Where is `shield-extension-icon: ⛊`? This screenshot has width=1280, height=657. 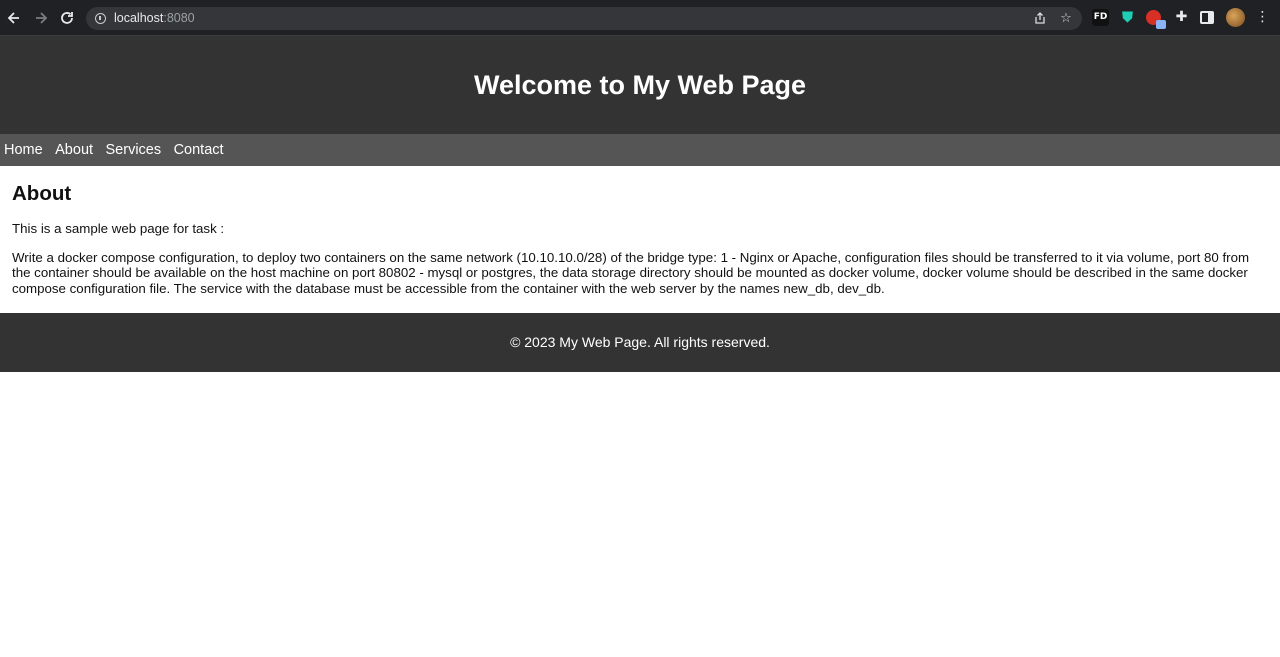 shield-extension-icon: ⛊ is located at coordinates (1127, 17).